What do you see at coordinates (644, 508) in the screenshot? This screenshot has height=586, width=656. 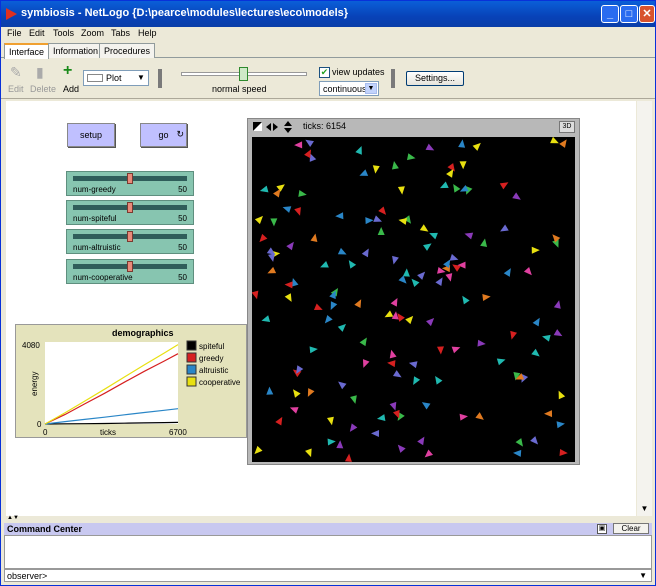 I see `scroll-down-icon: ▼` at bounding box center [644, 508].